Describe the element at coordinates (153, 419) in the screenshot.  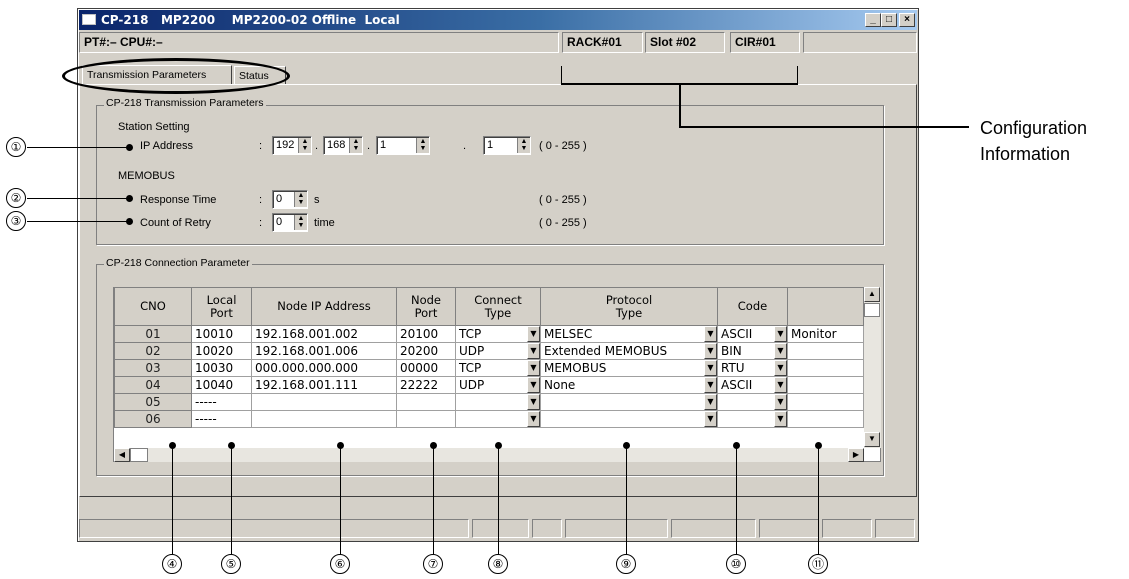
I see `cno-cell: 06` at that location.